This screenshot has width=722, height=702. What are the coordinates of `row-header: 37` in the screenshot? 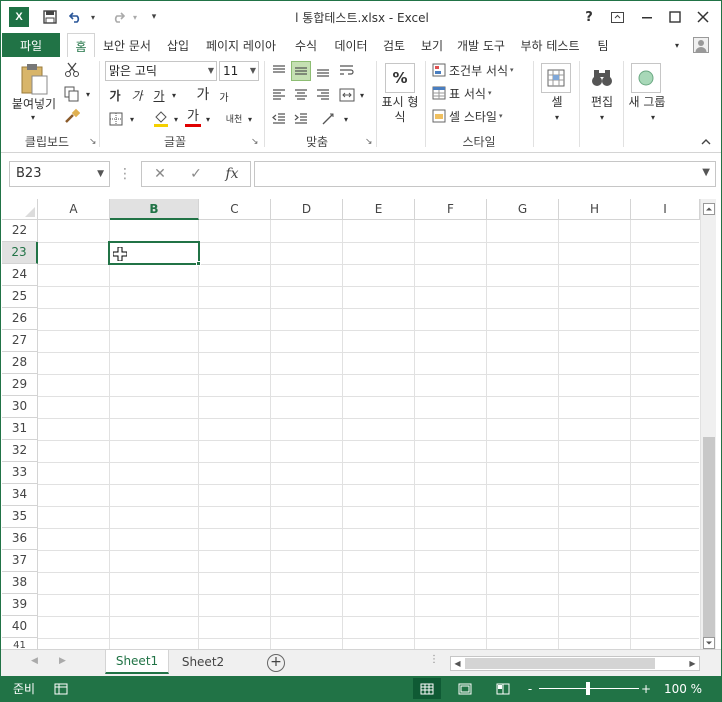 It's located at (20, 561).